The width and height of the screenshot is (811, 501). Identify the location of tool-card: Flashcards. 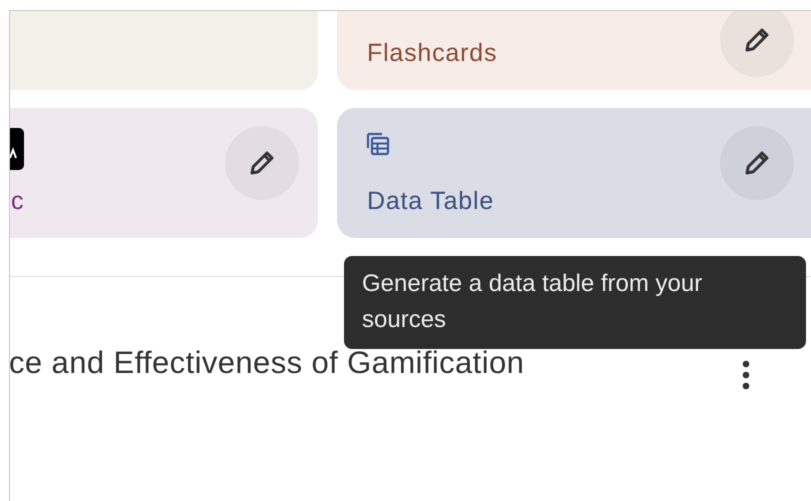
(574, 50).